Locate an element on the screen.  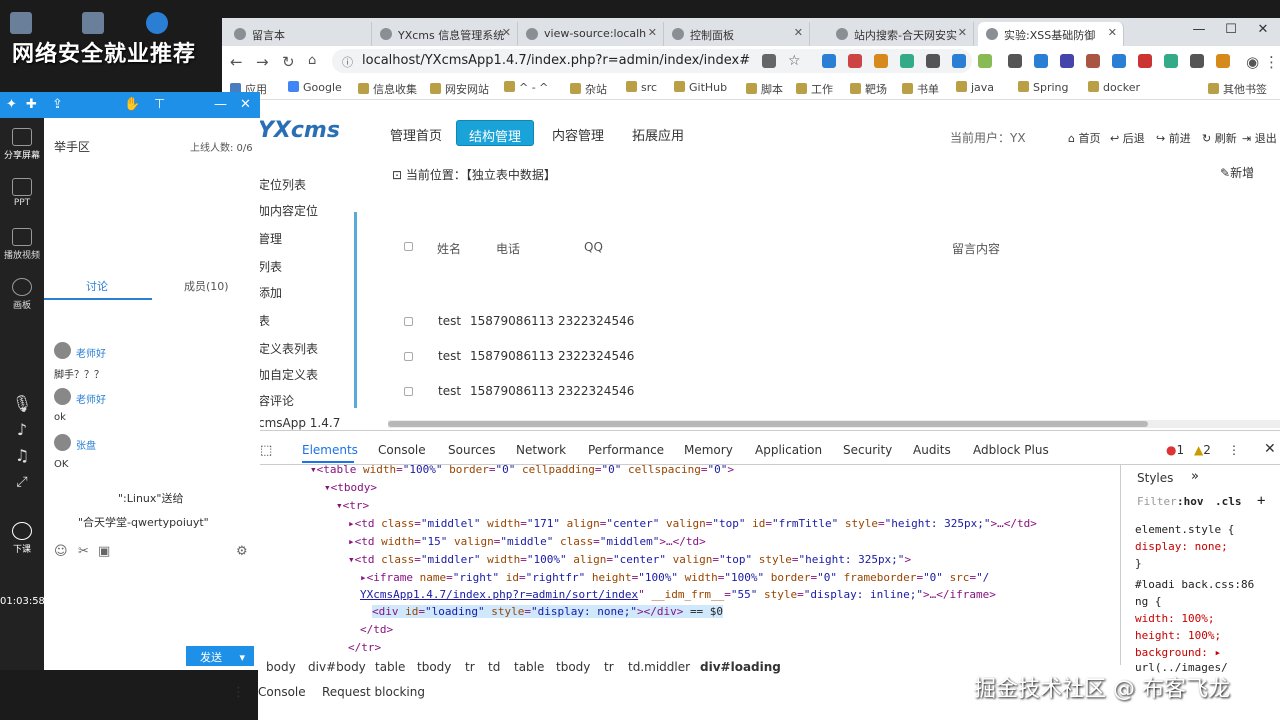
key-icon is located at coordinates (769, 61).